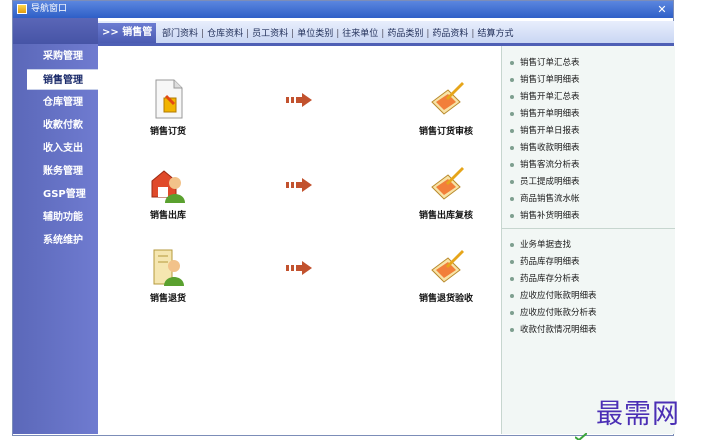 This screenshot has height=440, width=708. What do you see at coordinates (49, 9) in the screenshot?
I see `window-title: 导航窗口` at bounding box center [49, 9].